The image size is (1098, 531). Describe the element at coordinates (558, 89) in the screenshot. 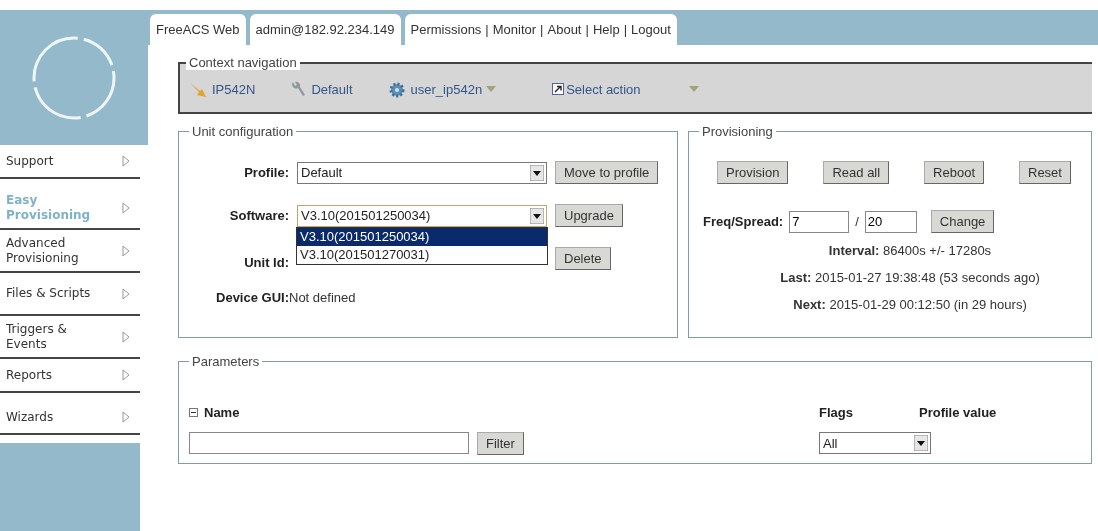

I see `external-link-icon` at that location.